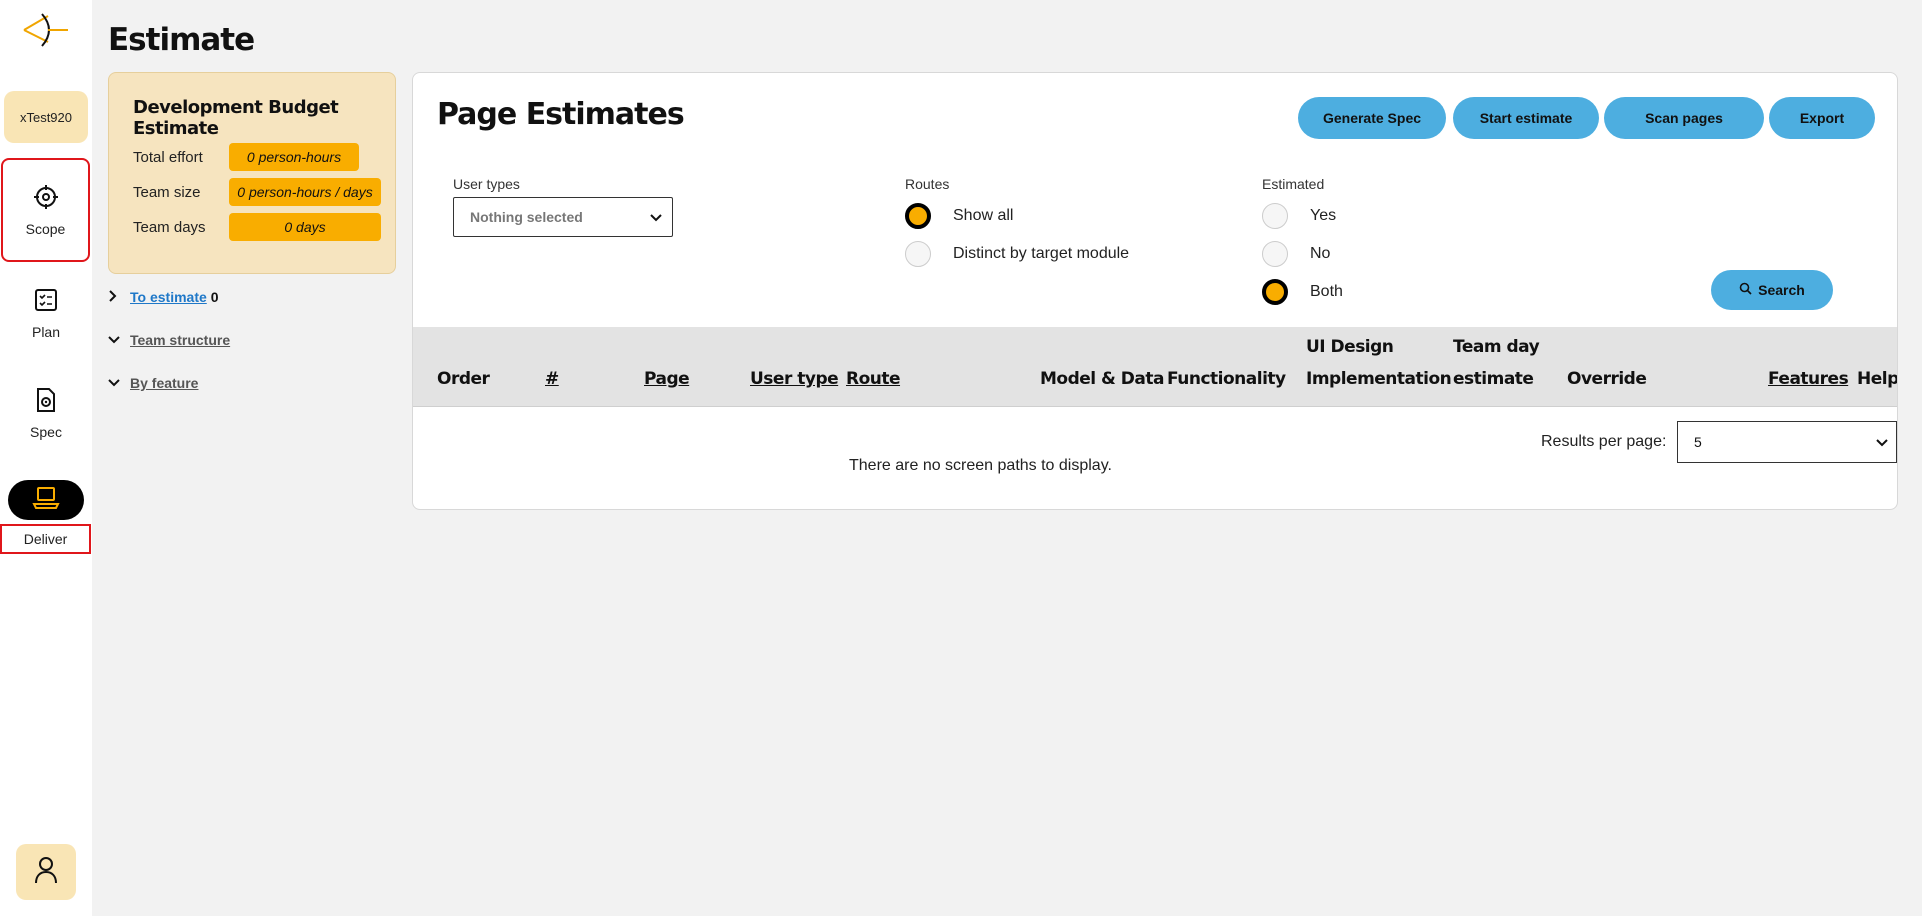  I want to click on estimated-radio-no: No, so click(1296, 254).